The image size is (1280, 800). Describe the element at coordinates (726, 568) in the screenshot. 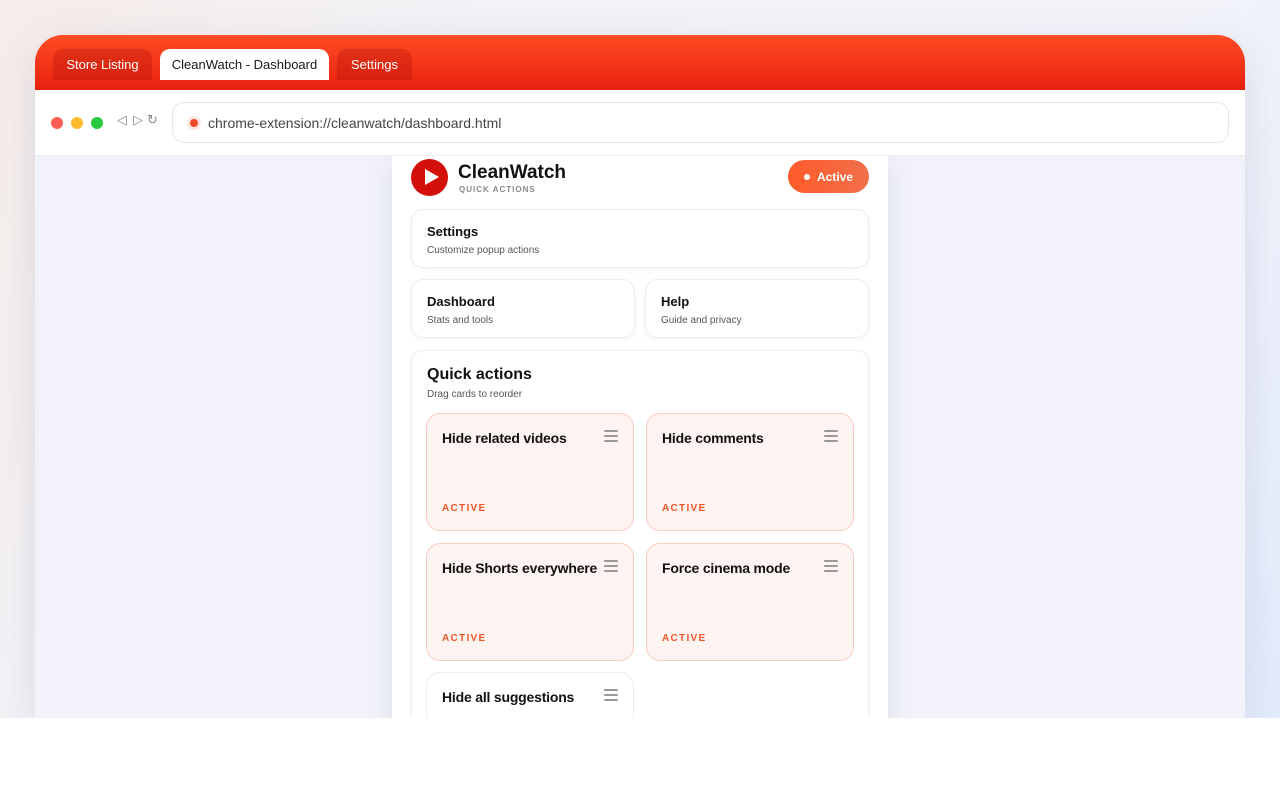

I see `action-title: Force cinema mode` at that location.